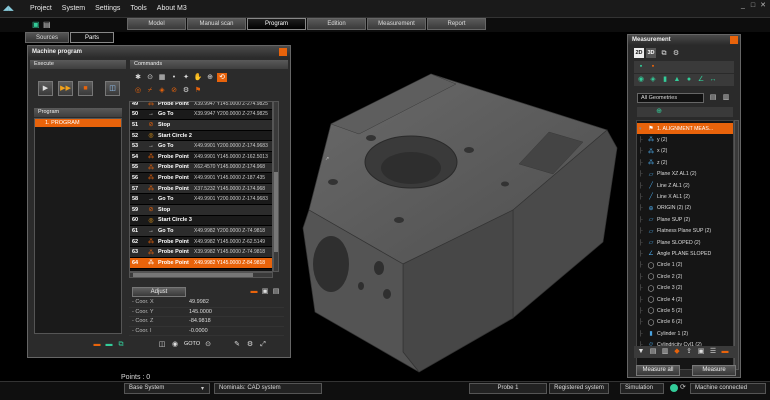 This screenshot has width=770, height=400. What do you see at coordinates (685, 208) in the screenshot?
I see `geometry-item: ├ ⊕ ORIGIN (2) (2)` at bounding box center [685, 208].